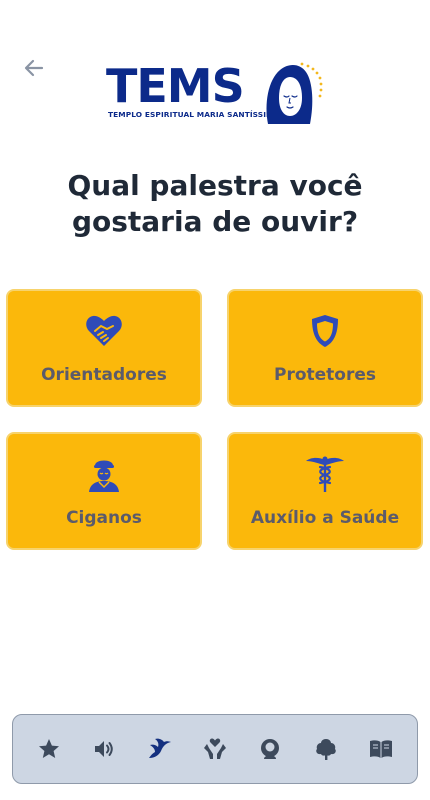  I want to click on nav-item-tree, so click(326, 749).